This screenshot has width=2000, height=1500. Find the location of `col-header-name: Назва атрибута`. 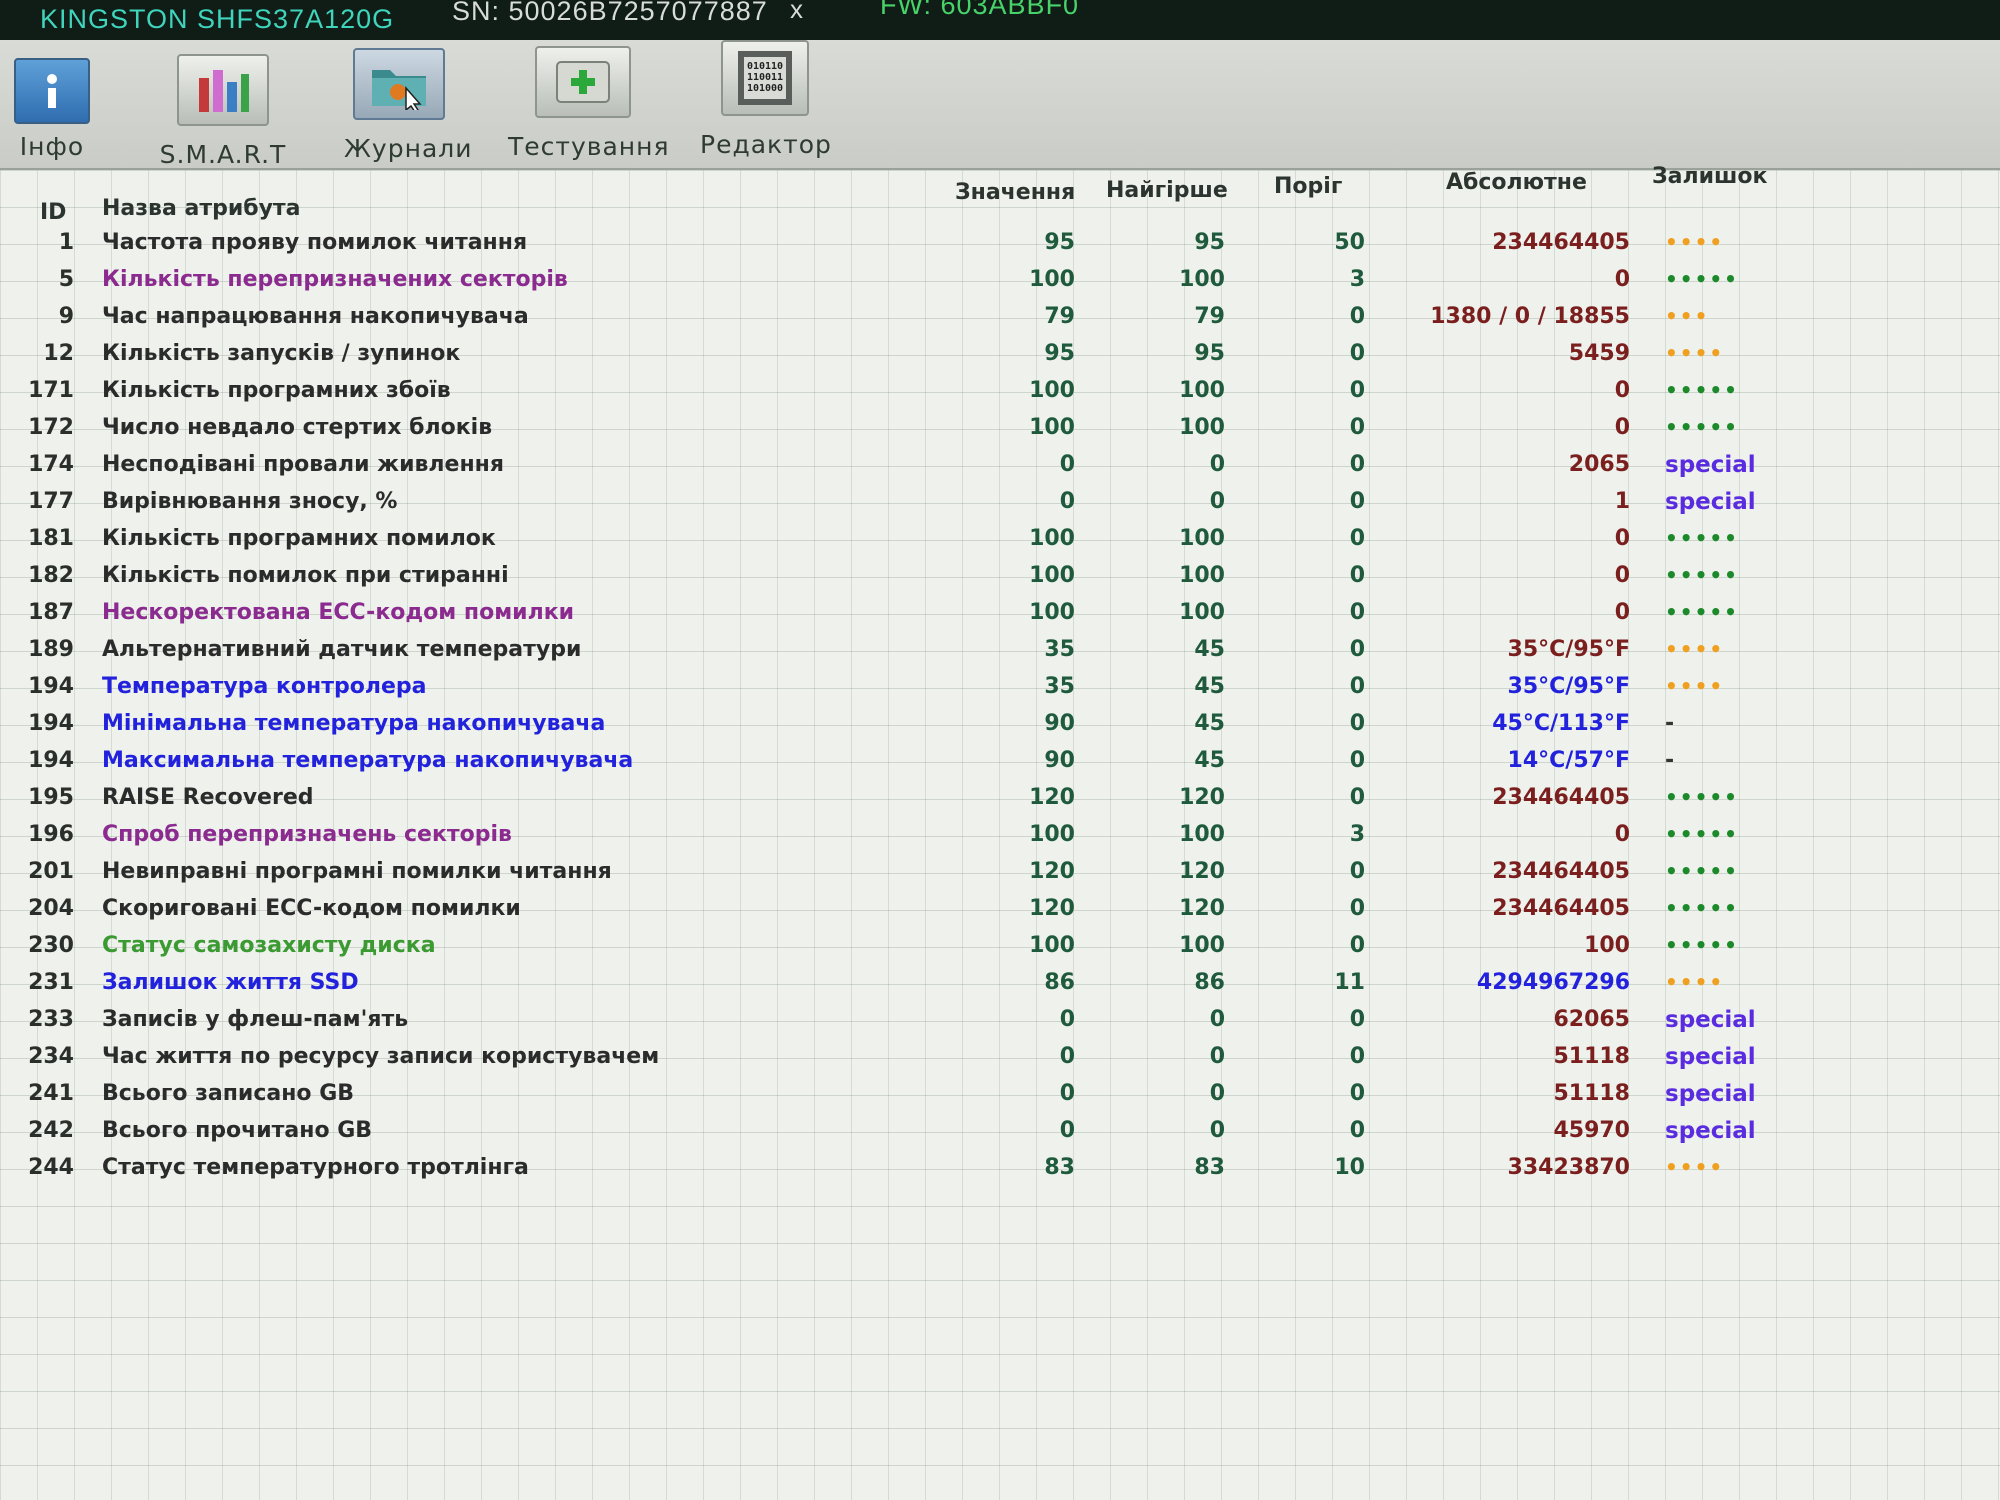

col-header-name: Назва атрибута is located at coordinates (201, 208).